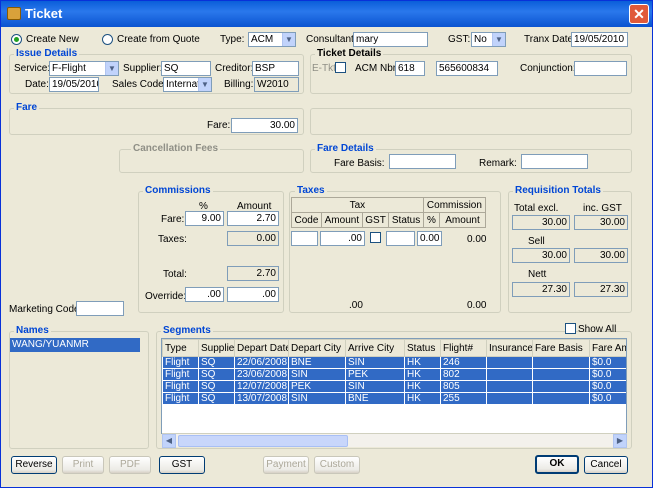 The width and height of the screenshot is (653, 488). What do you see at coordinates (175, 274) in the screenshot?
I see `comm-total-label: Total:` at bounding box center [175, 274].